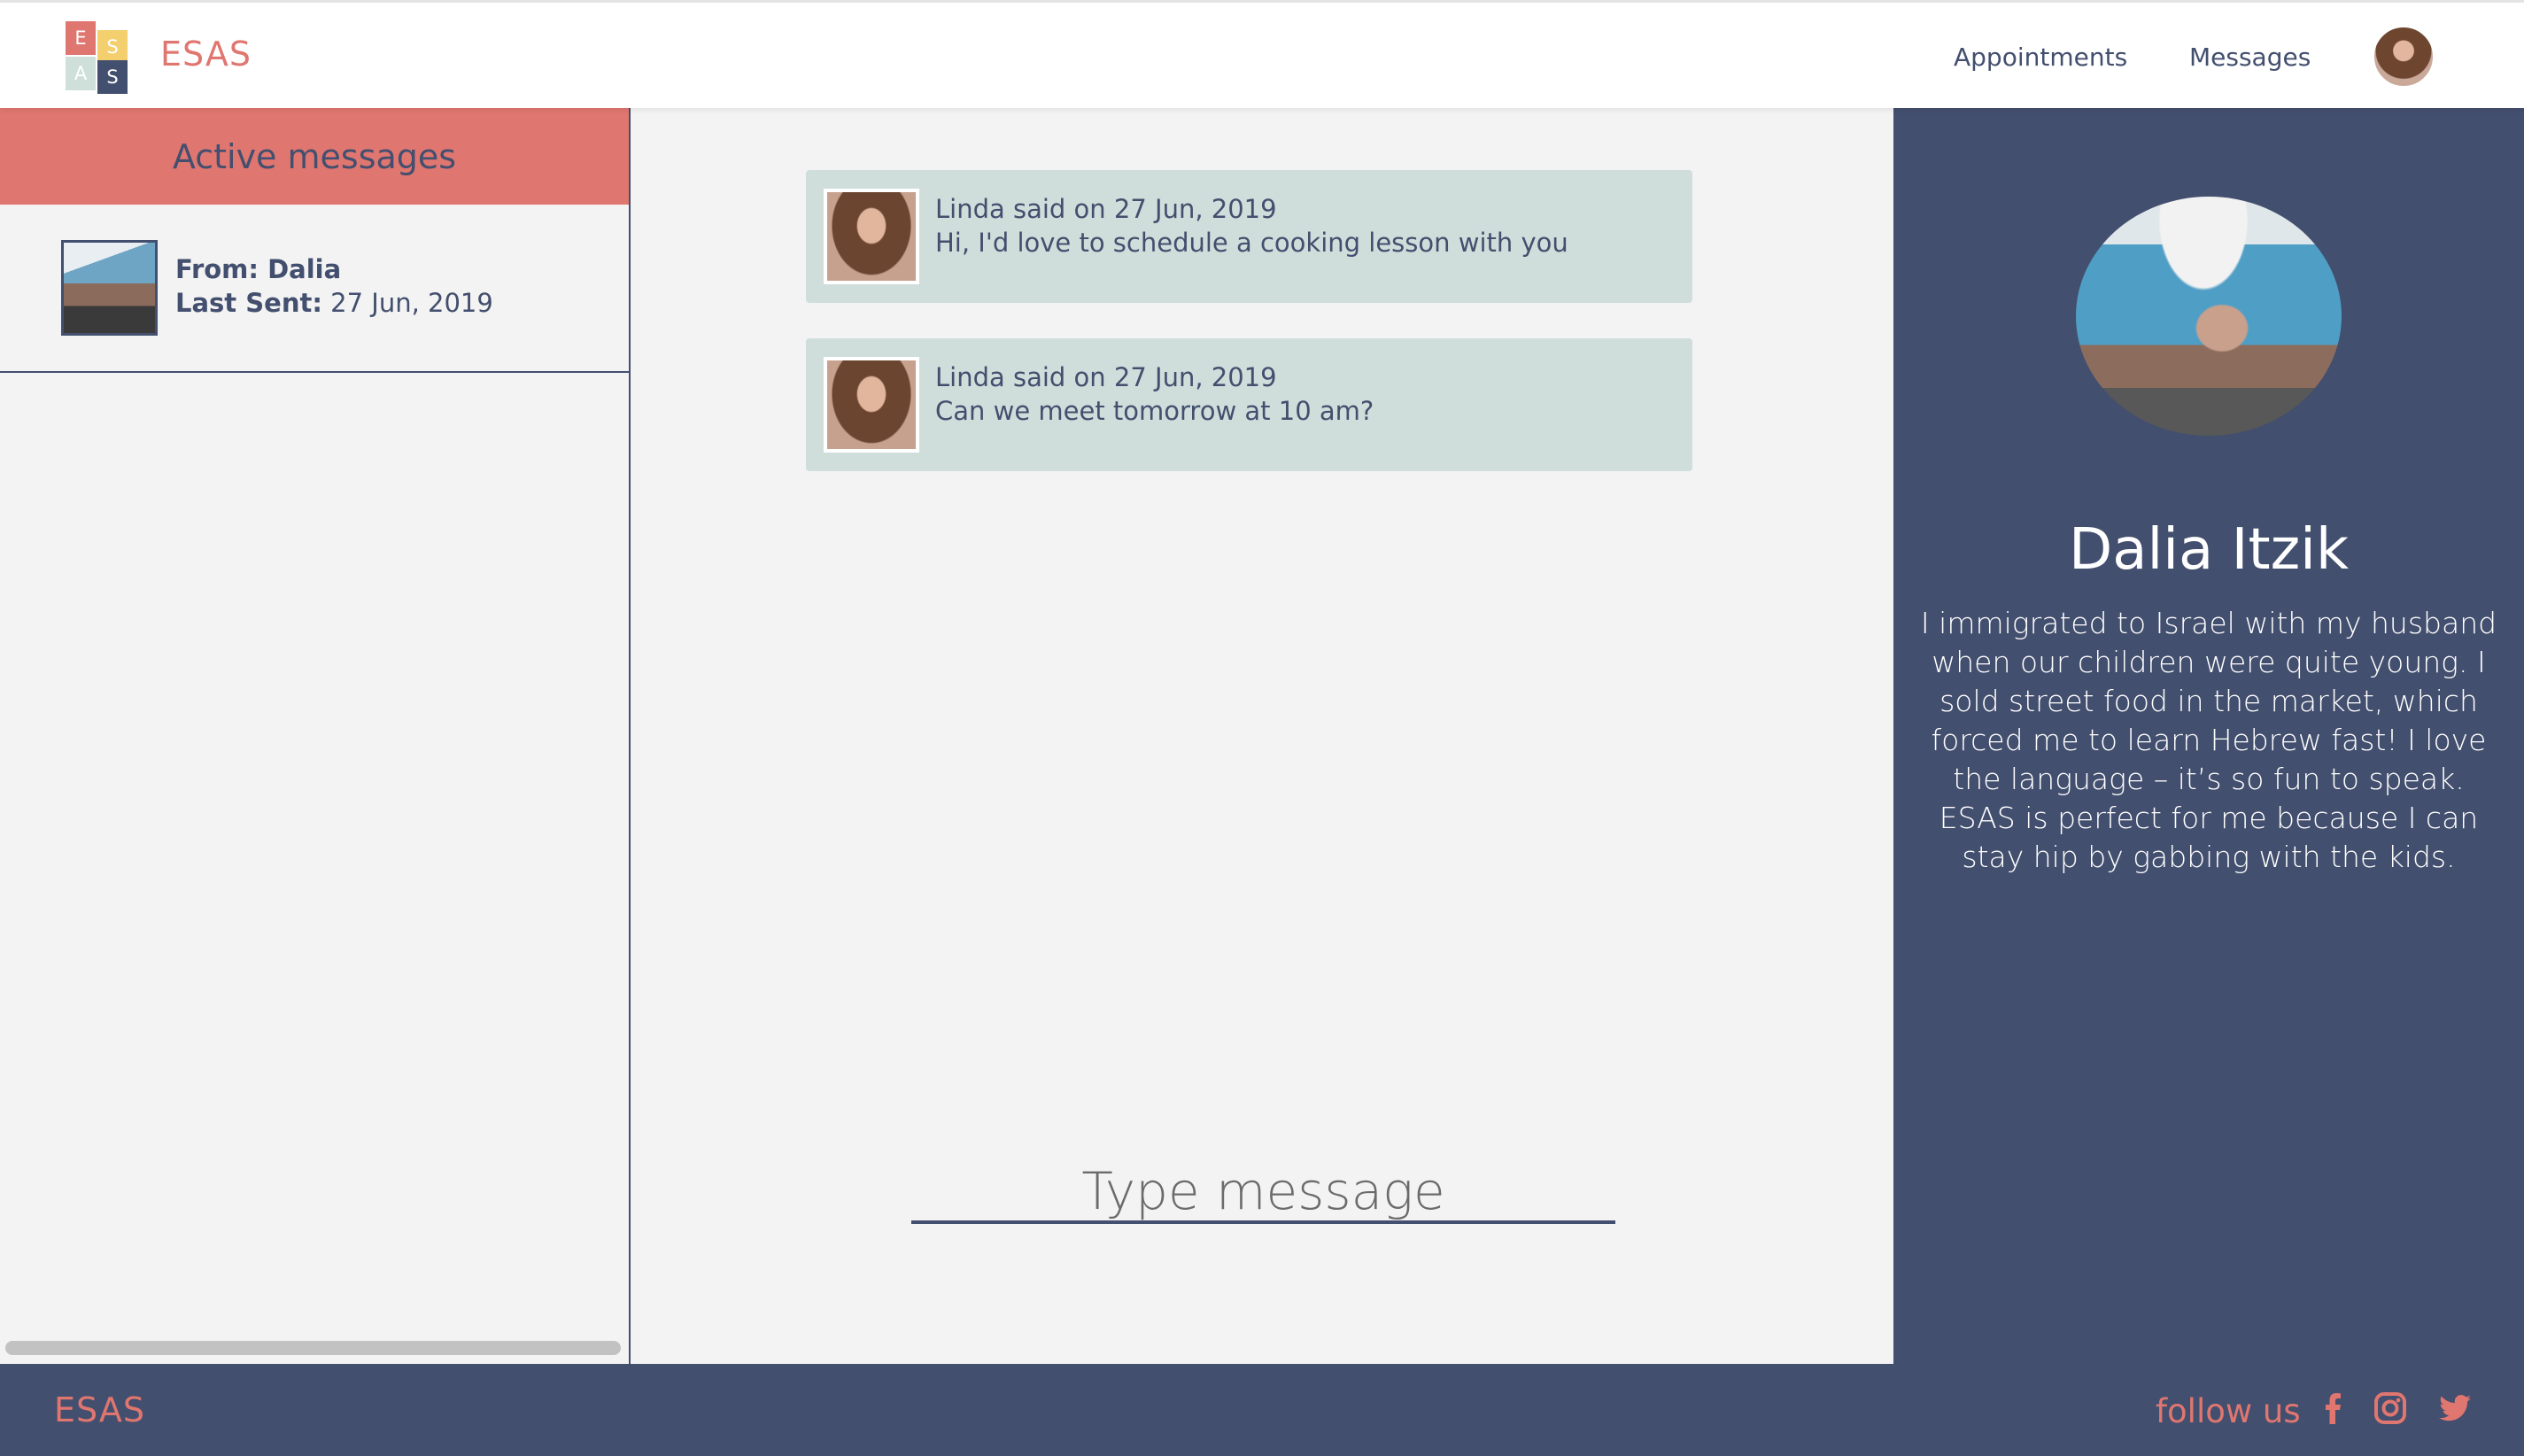 This screenshot has height=1456, width=2524. Describe the element at coordinates (2229, 1411) in the screenshot. I see `follow-us-label: follow us` at that location.